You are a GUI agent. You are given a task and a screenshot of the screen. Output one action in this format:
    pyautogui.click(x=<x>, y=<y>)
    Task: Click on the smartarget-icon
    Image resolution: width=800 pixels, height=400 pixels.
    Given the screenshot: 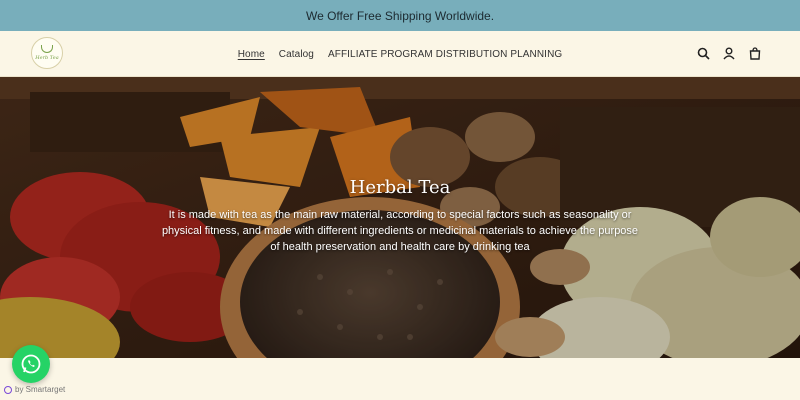 What is the action you would take?
    pyautogui.click(x=8, y=389)
    